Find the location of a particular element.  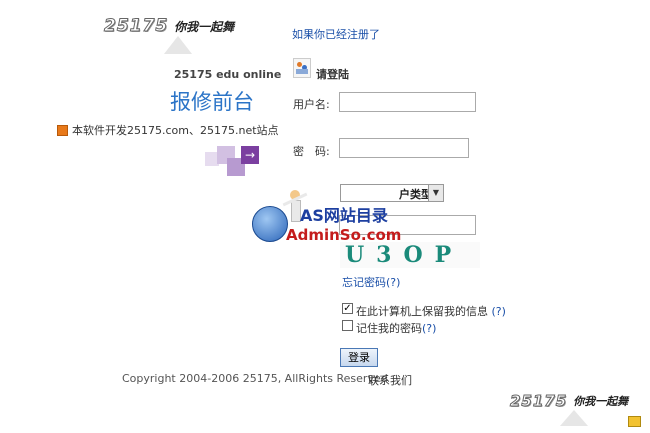

top-logo: 25175 你我一起舞 is located at coordinates (169, 26).